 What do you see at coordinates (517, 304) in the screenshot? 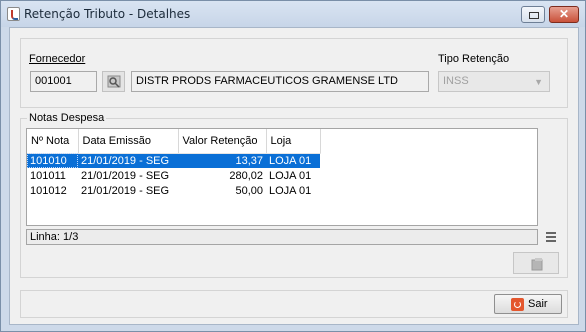
I see `exit-icon` at bounding box center [517, 304].